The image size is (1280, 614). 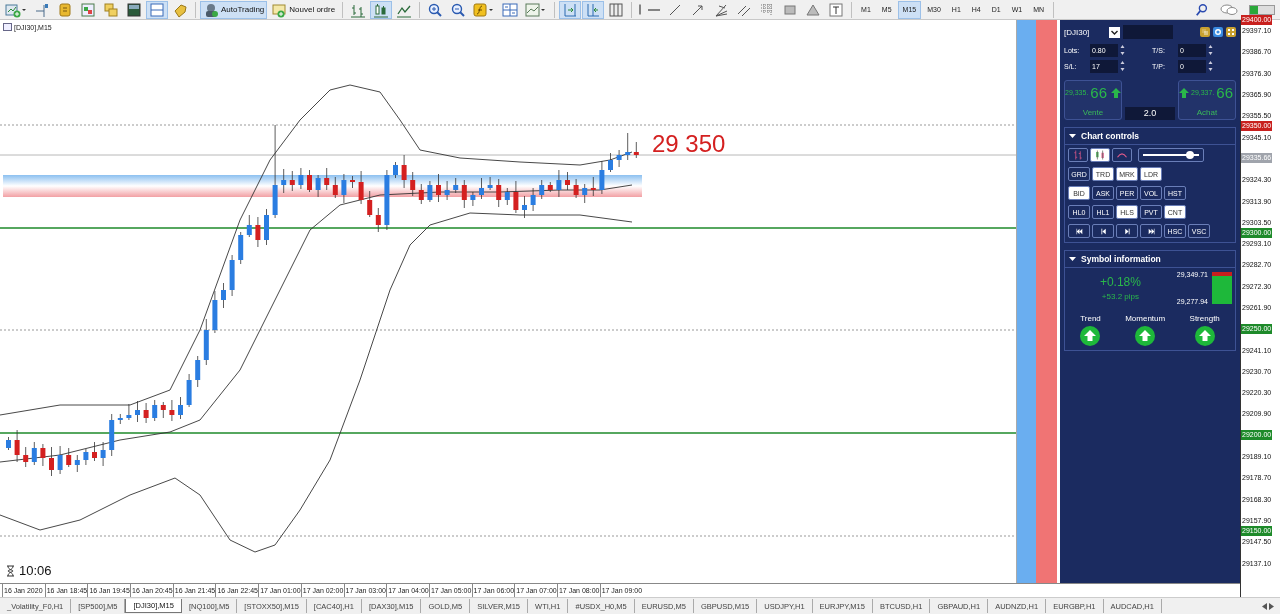 What do you see at coordinates (1120, 296) in the screenshot?
I see `pips-change: +53.2 pips` at bounding box center [1120, 296].